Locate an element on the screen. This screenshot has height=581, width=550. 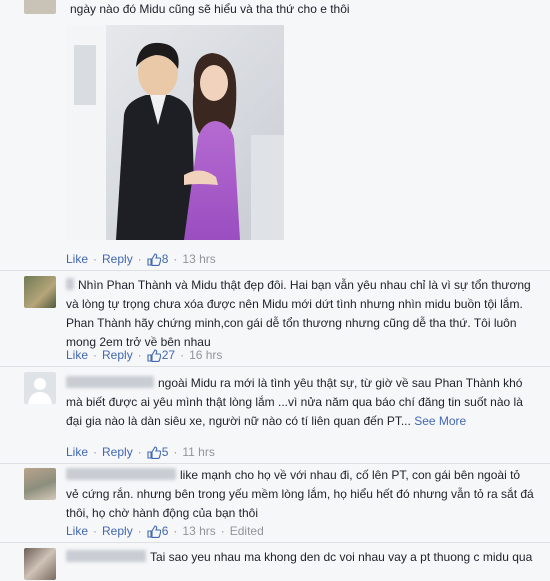
see-more-link: See More is located at coordinates (440, 421).